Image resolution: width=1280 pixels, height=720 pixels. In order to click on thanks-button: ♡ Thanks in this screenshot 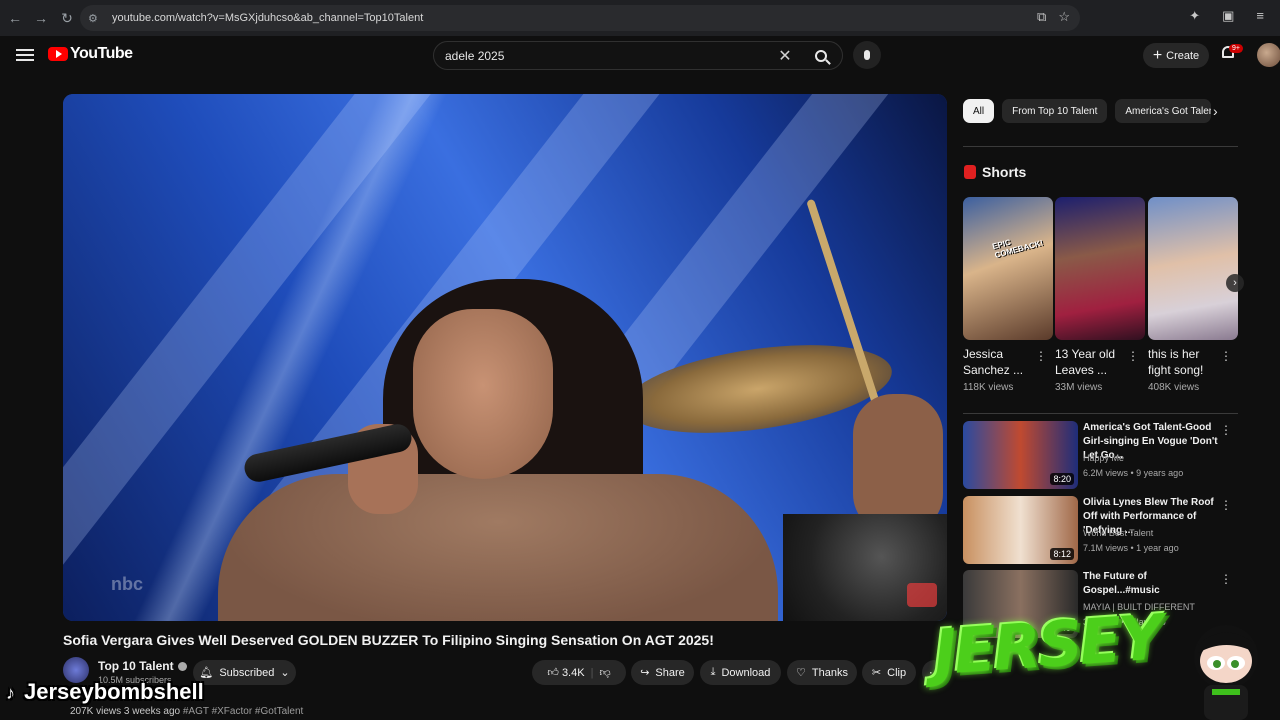, I will do `click(822, 672)`.